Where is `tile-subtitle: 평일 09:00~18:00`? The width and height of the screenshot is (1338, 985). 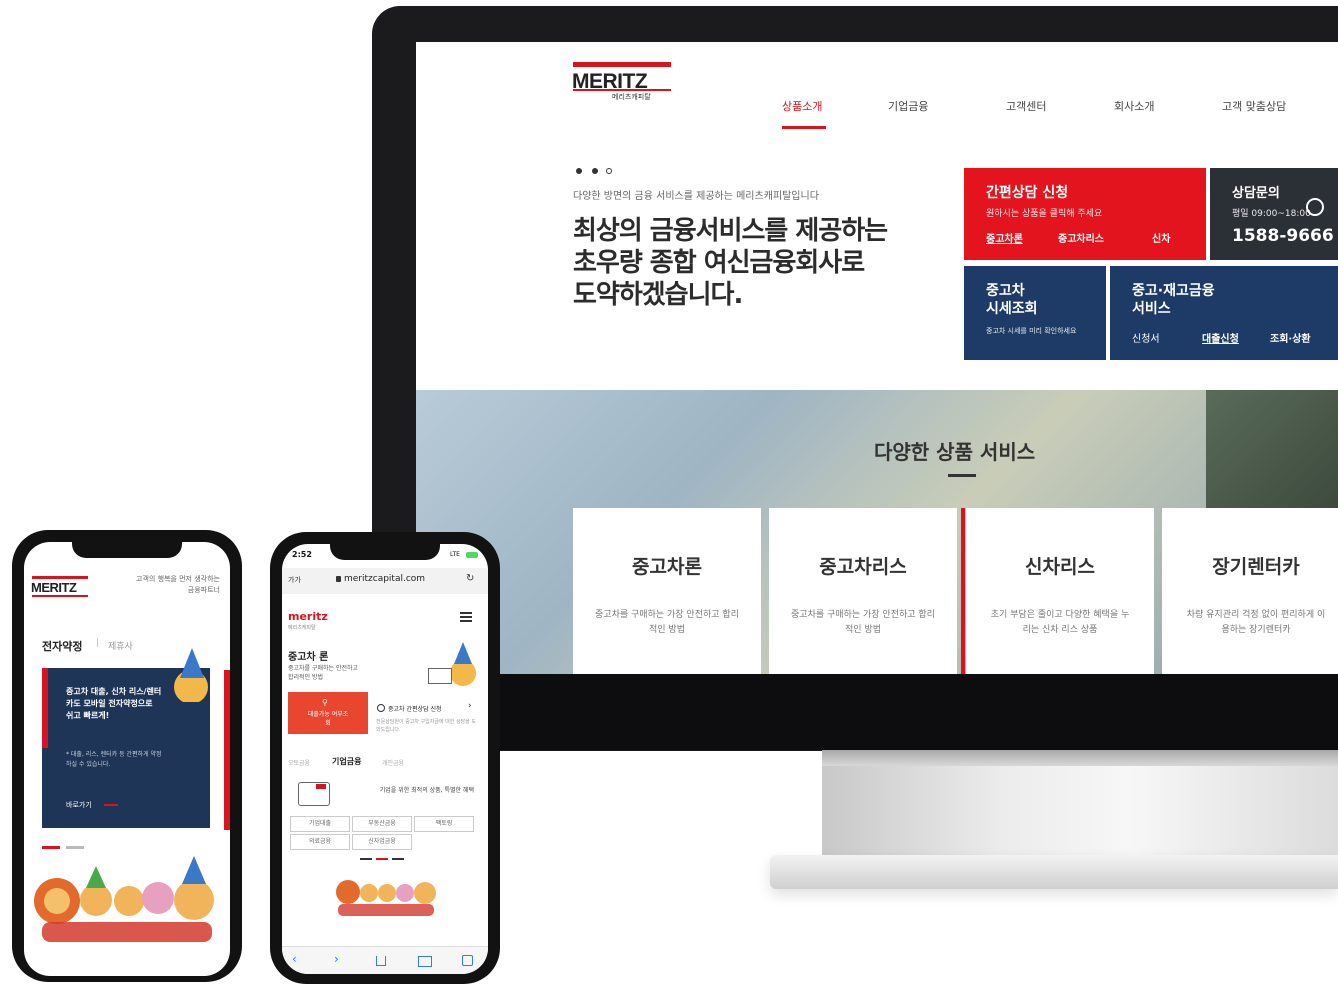 tile-subtitle: 평일 09:00~18:00 is located at coordinates (1271, 214).